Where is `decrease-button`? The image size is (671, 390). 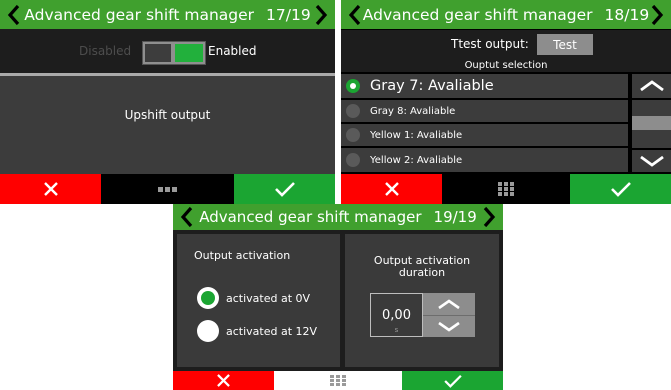
decrease-button is located at coordinates (449, 326).